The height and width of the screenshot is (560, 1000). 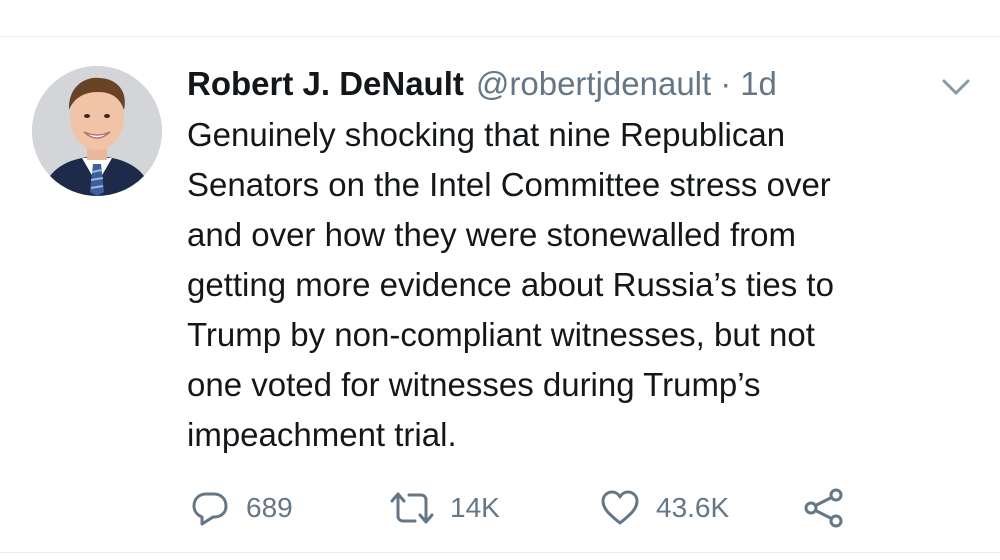 I want to click on retweet-button: 14K, so click(x=444, y=508).